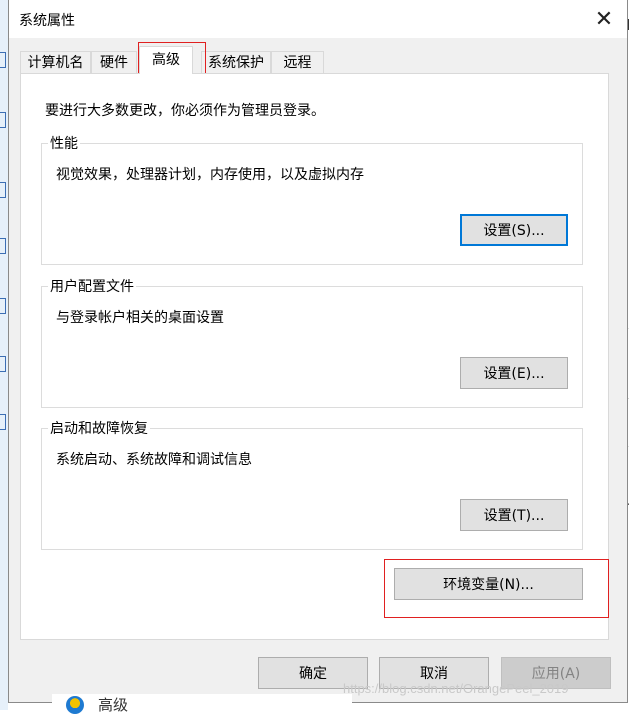 Image resolution: width=629 pixels, height=715 pixels. I want to click on group-title: 用户配置文件, so click(92, 286).